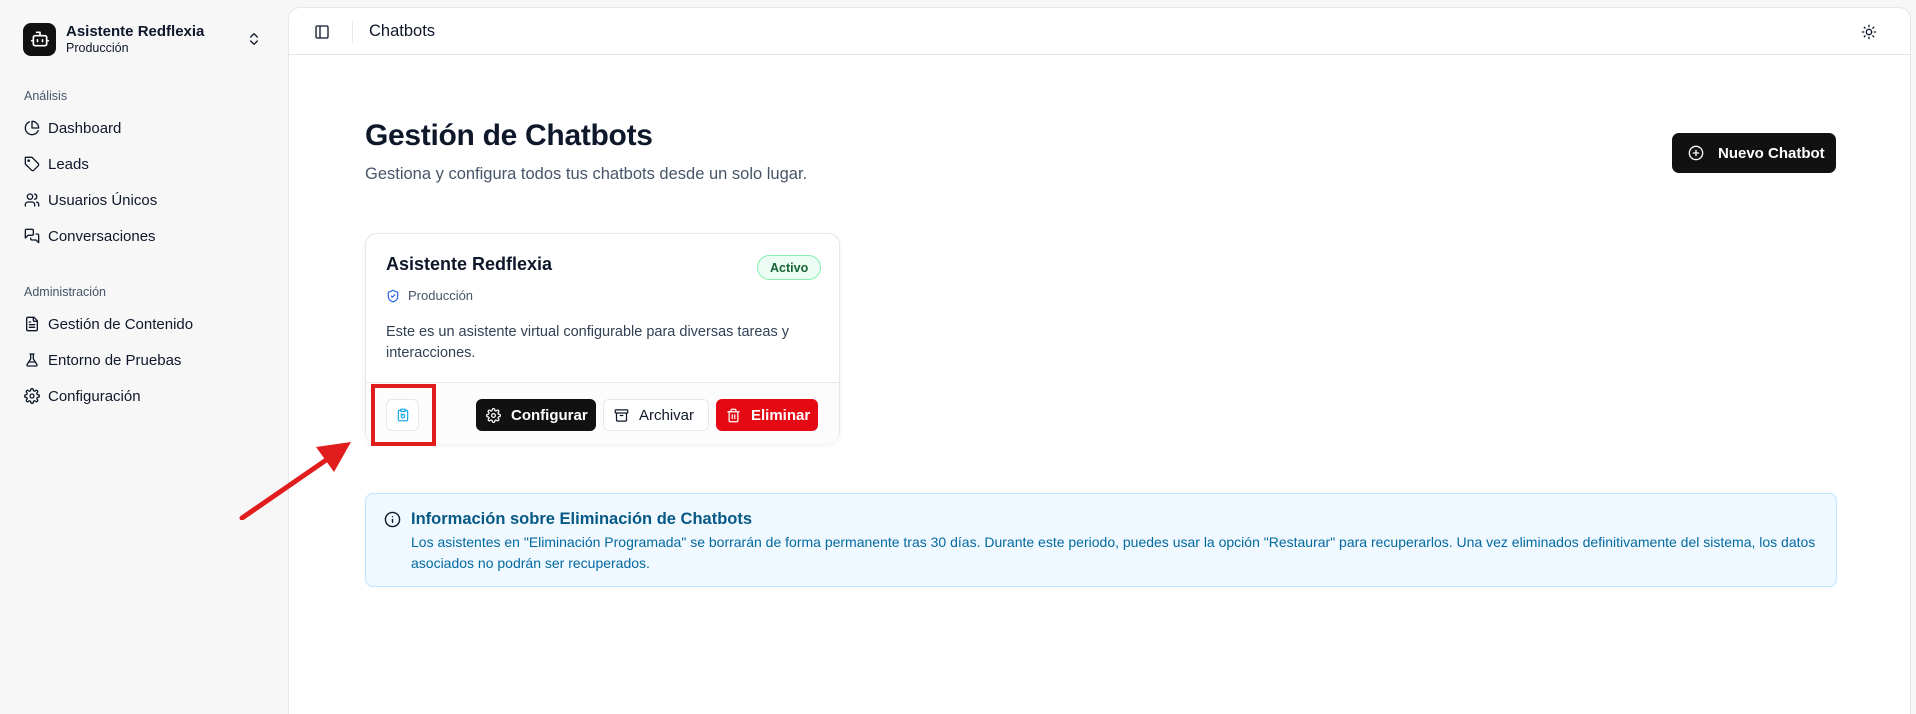 The image size is (1916, 714). Describe the element at coordinates (144, 396) in the screenshot. I see `sidebar-item-configuracion: Configuración` at that location.